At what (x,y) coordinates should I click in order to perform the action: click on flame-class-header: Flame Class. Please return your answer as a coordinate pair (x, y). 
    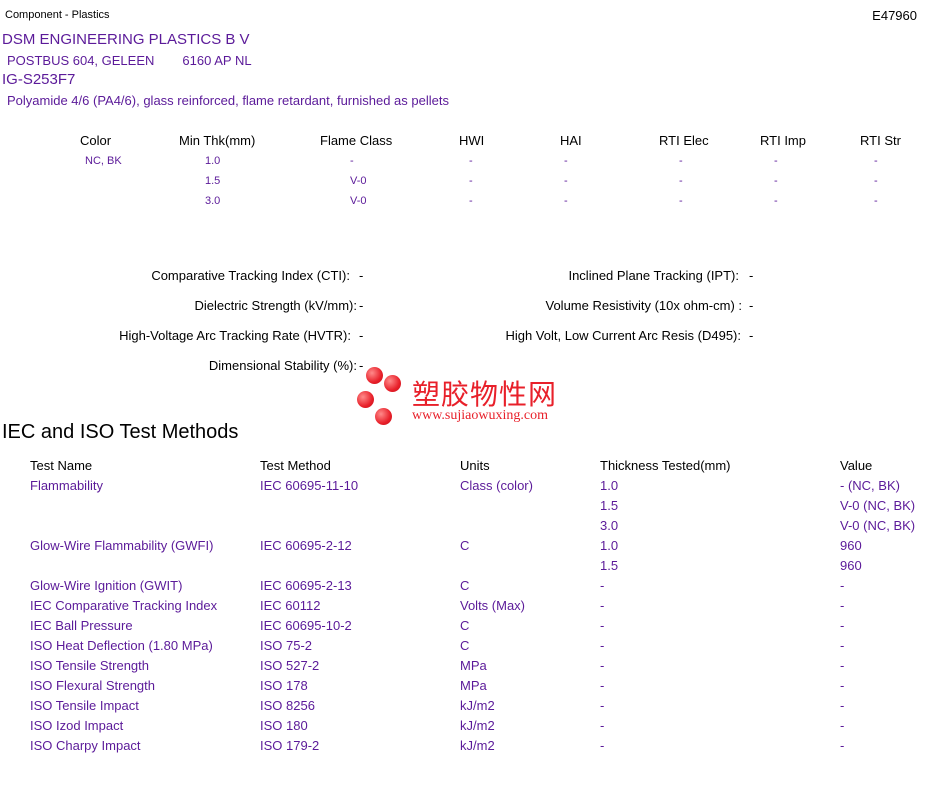
    Looking at the image, I should click on (356, 140).